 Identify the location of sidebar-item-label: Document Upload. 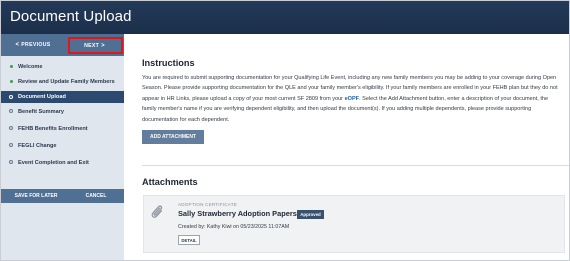
(42, 97).